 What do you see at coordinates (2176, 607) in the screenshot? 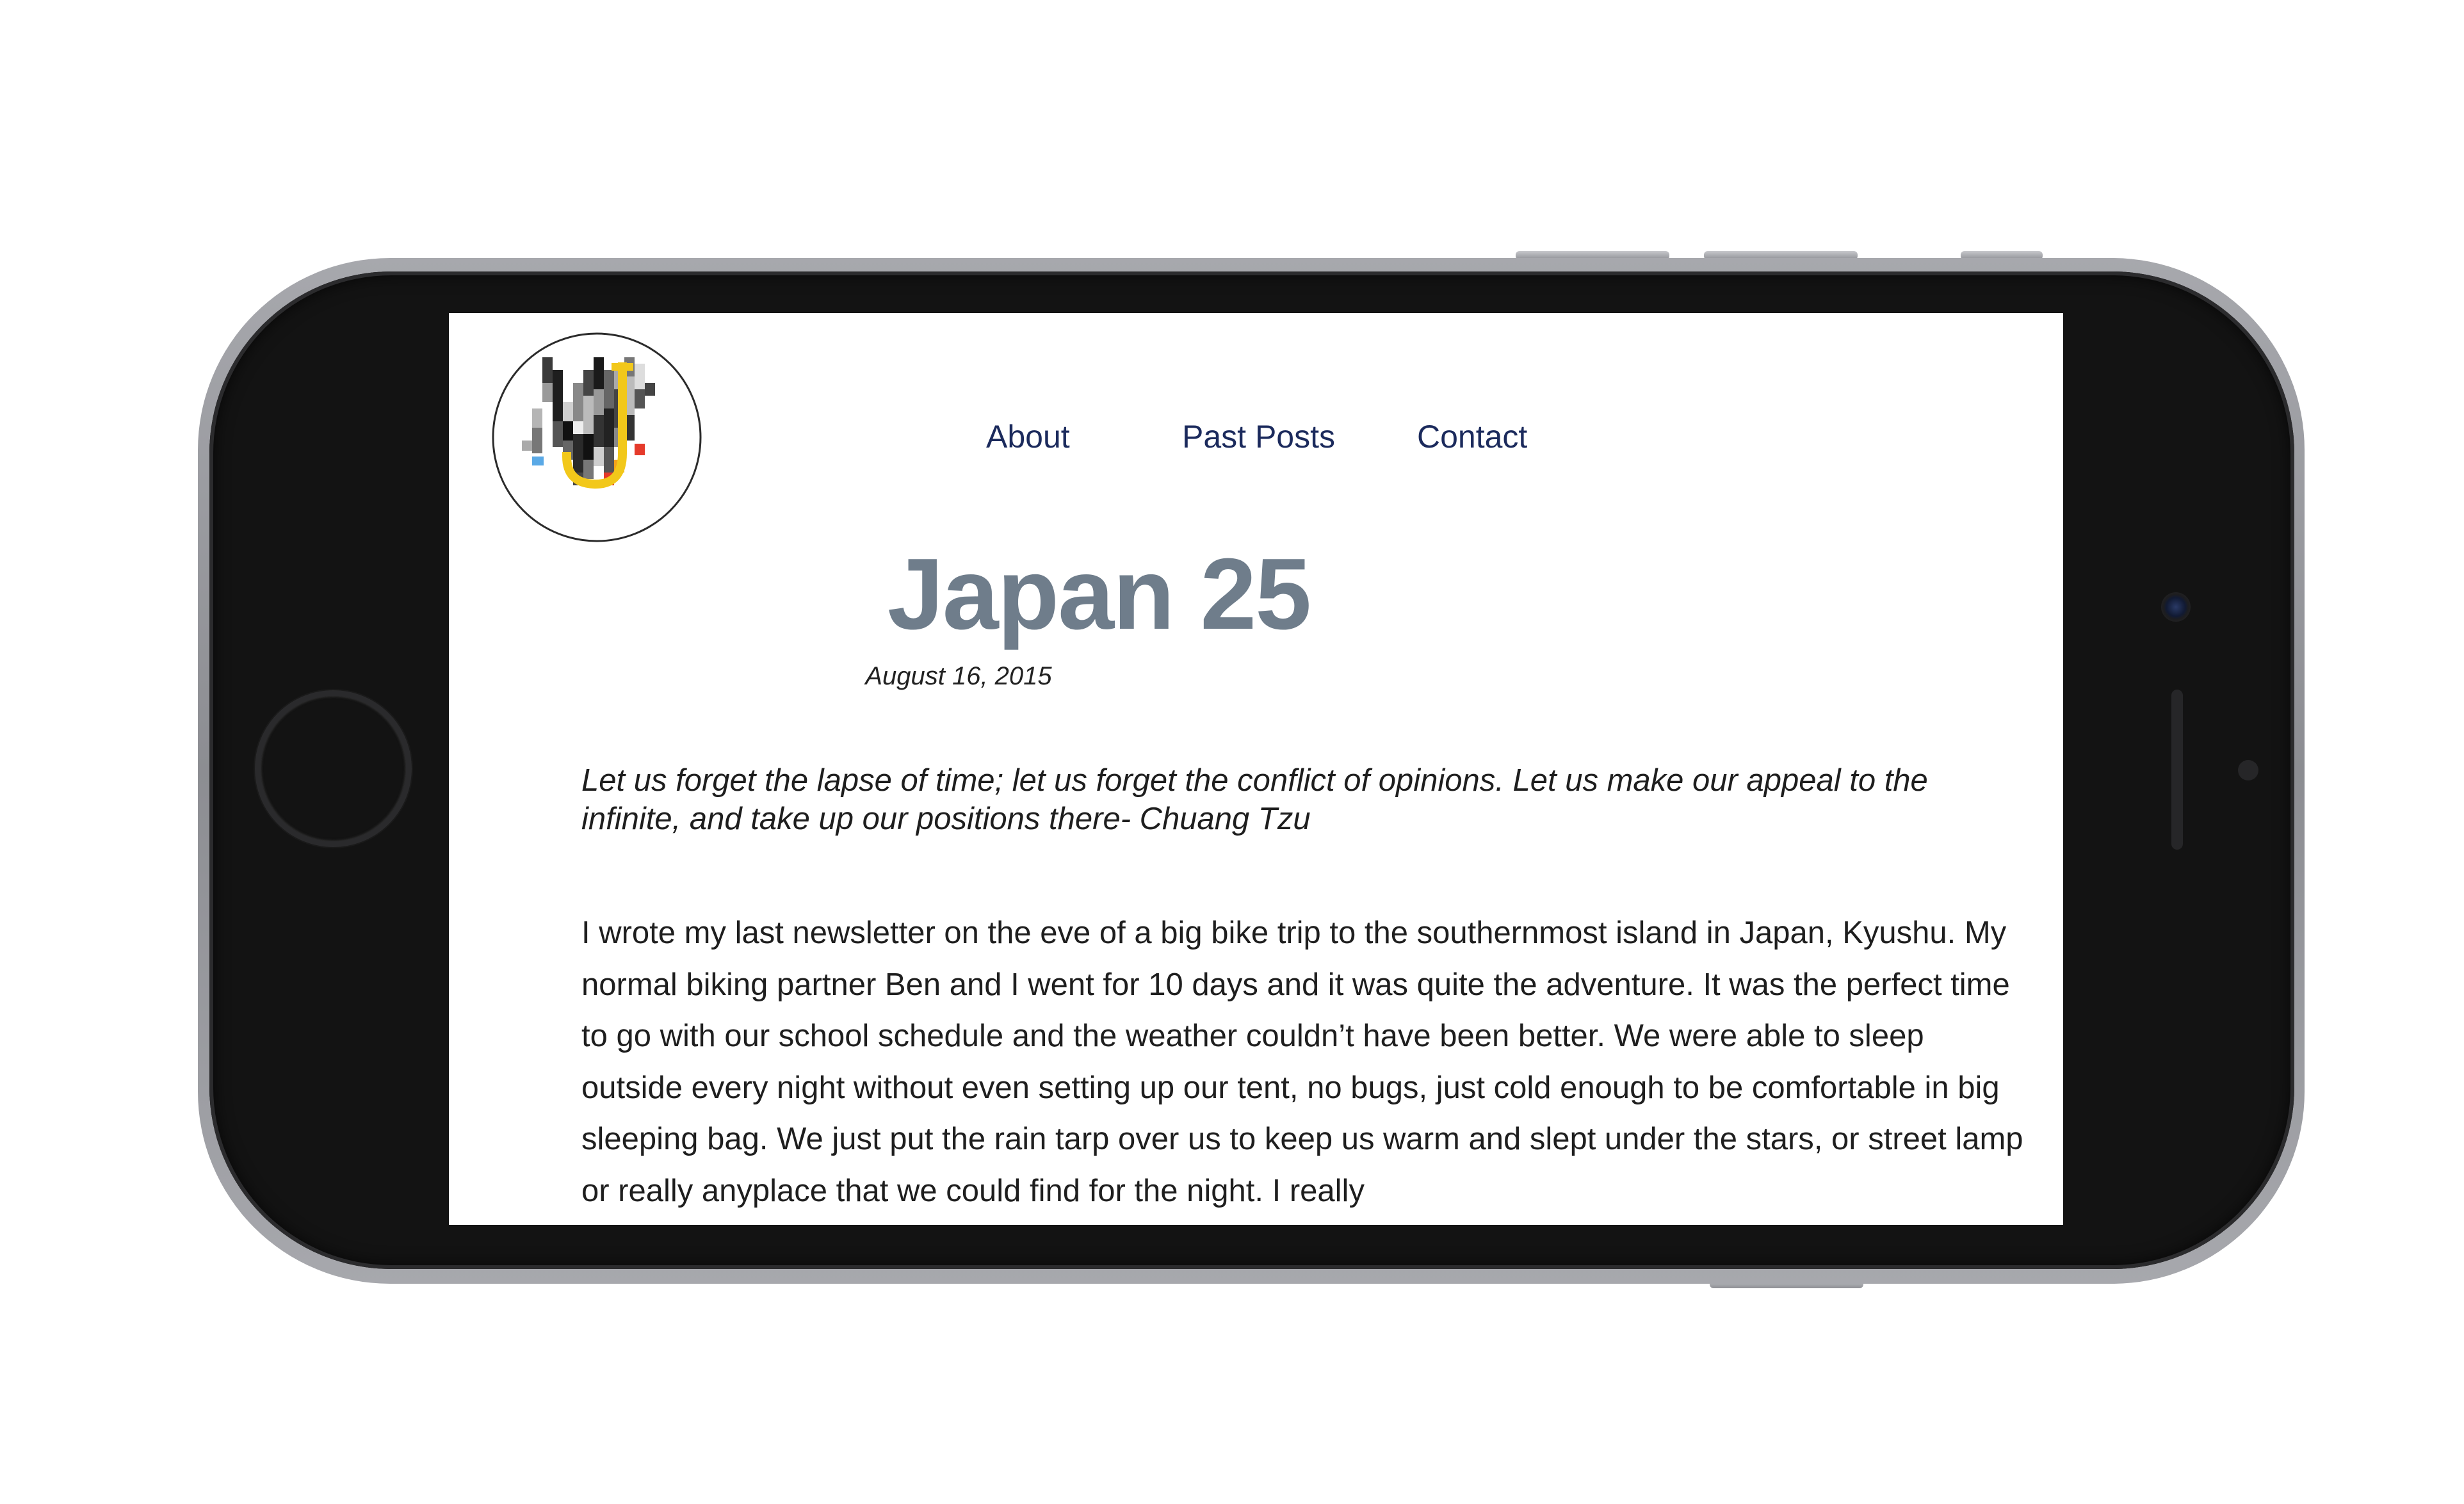
I see `front-camera-icon` at bounding box center [2176, 607].